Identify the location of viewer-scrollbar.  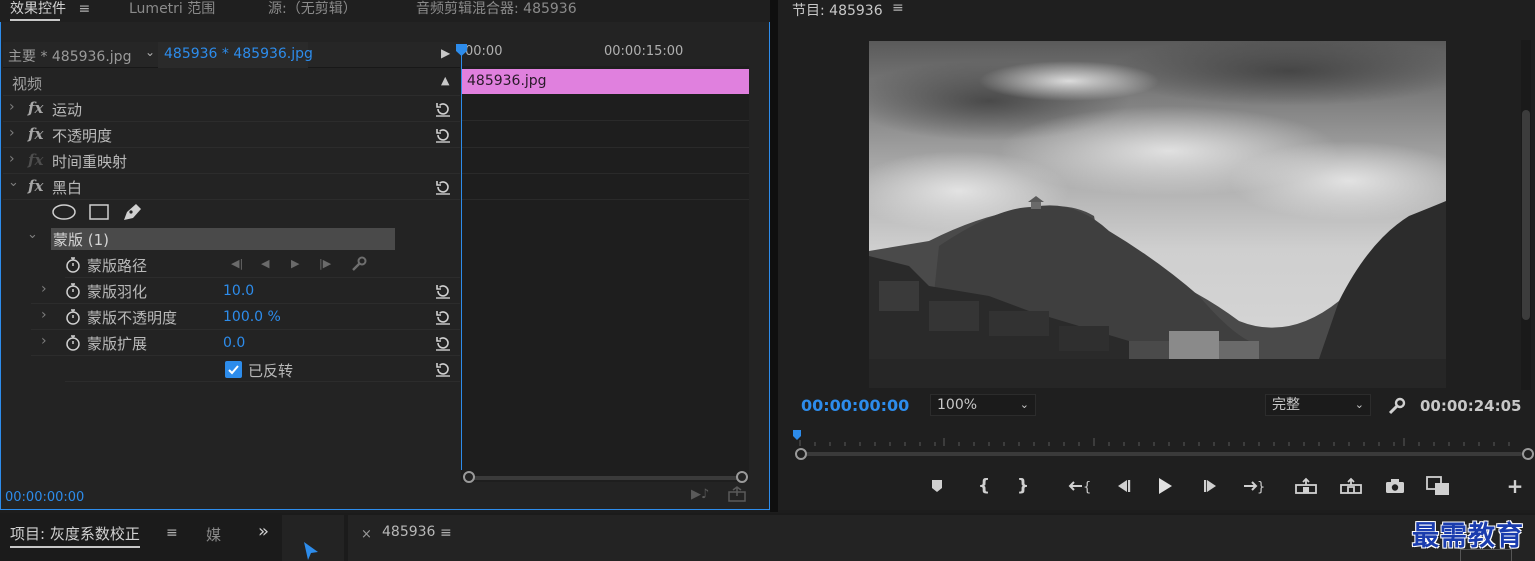
(1526, 215).